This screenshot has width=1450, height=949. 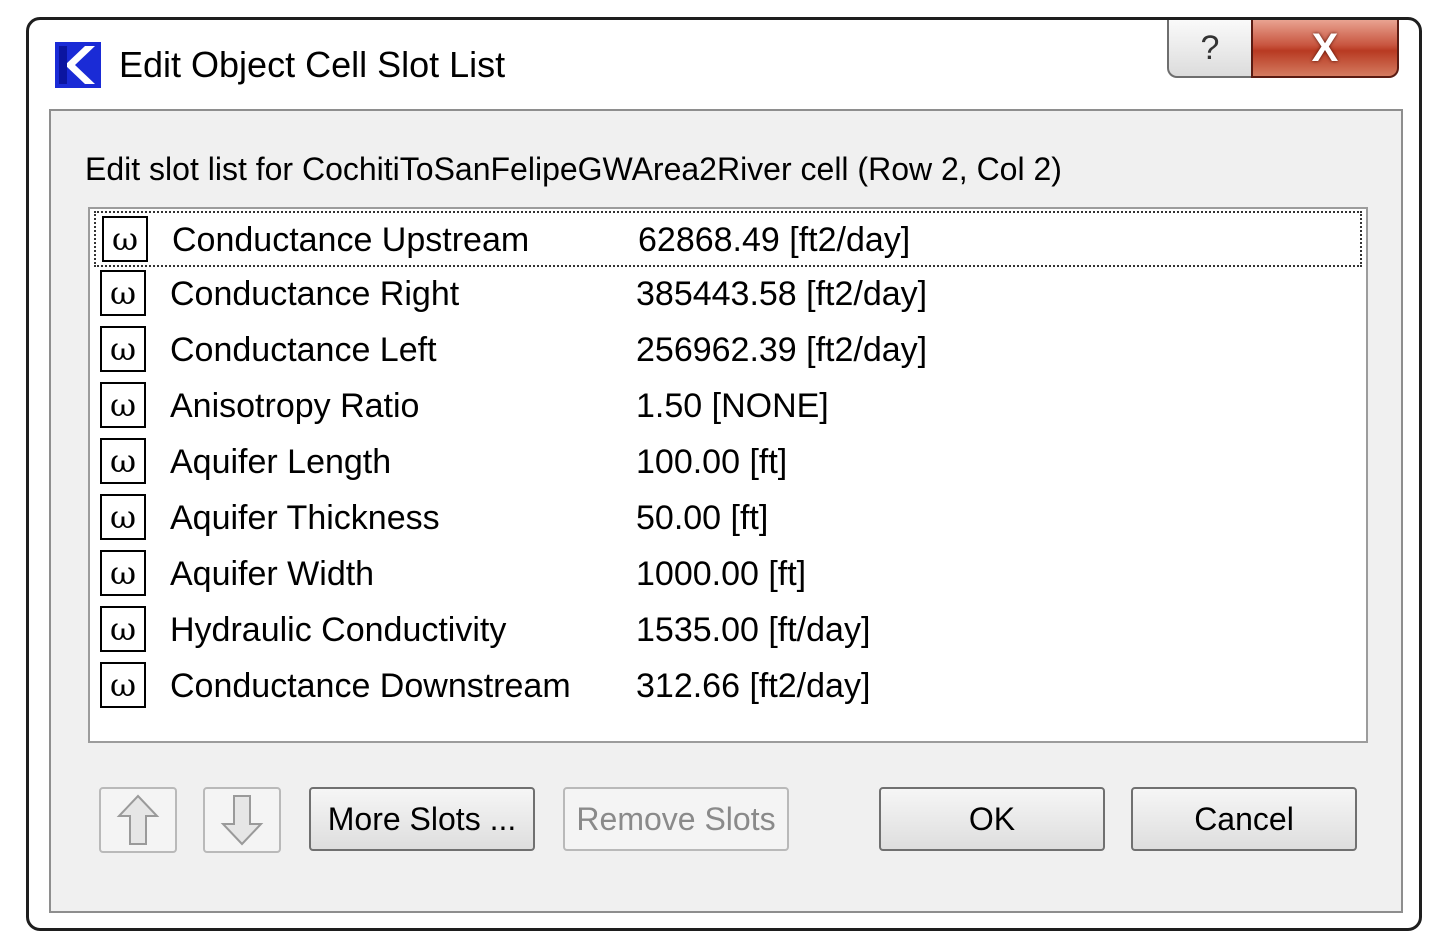 I want to click on help-icon: ?, so click(x=1210, y=47).